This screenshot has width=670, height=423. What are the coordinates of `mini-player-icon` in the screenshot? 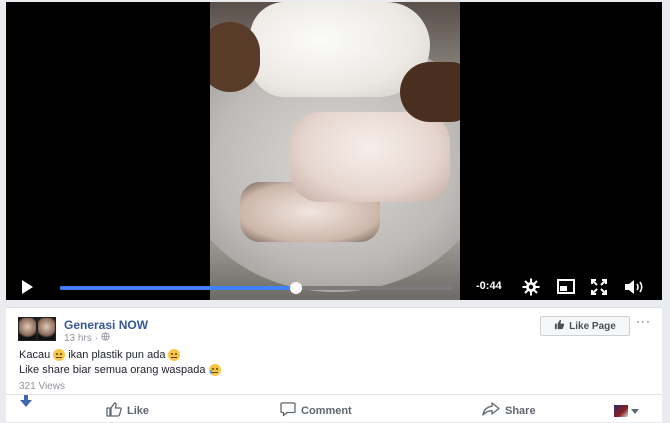 It's located at (566, 286).